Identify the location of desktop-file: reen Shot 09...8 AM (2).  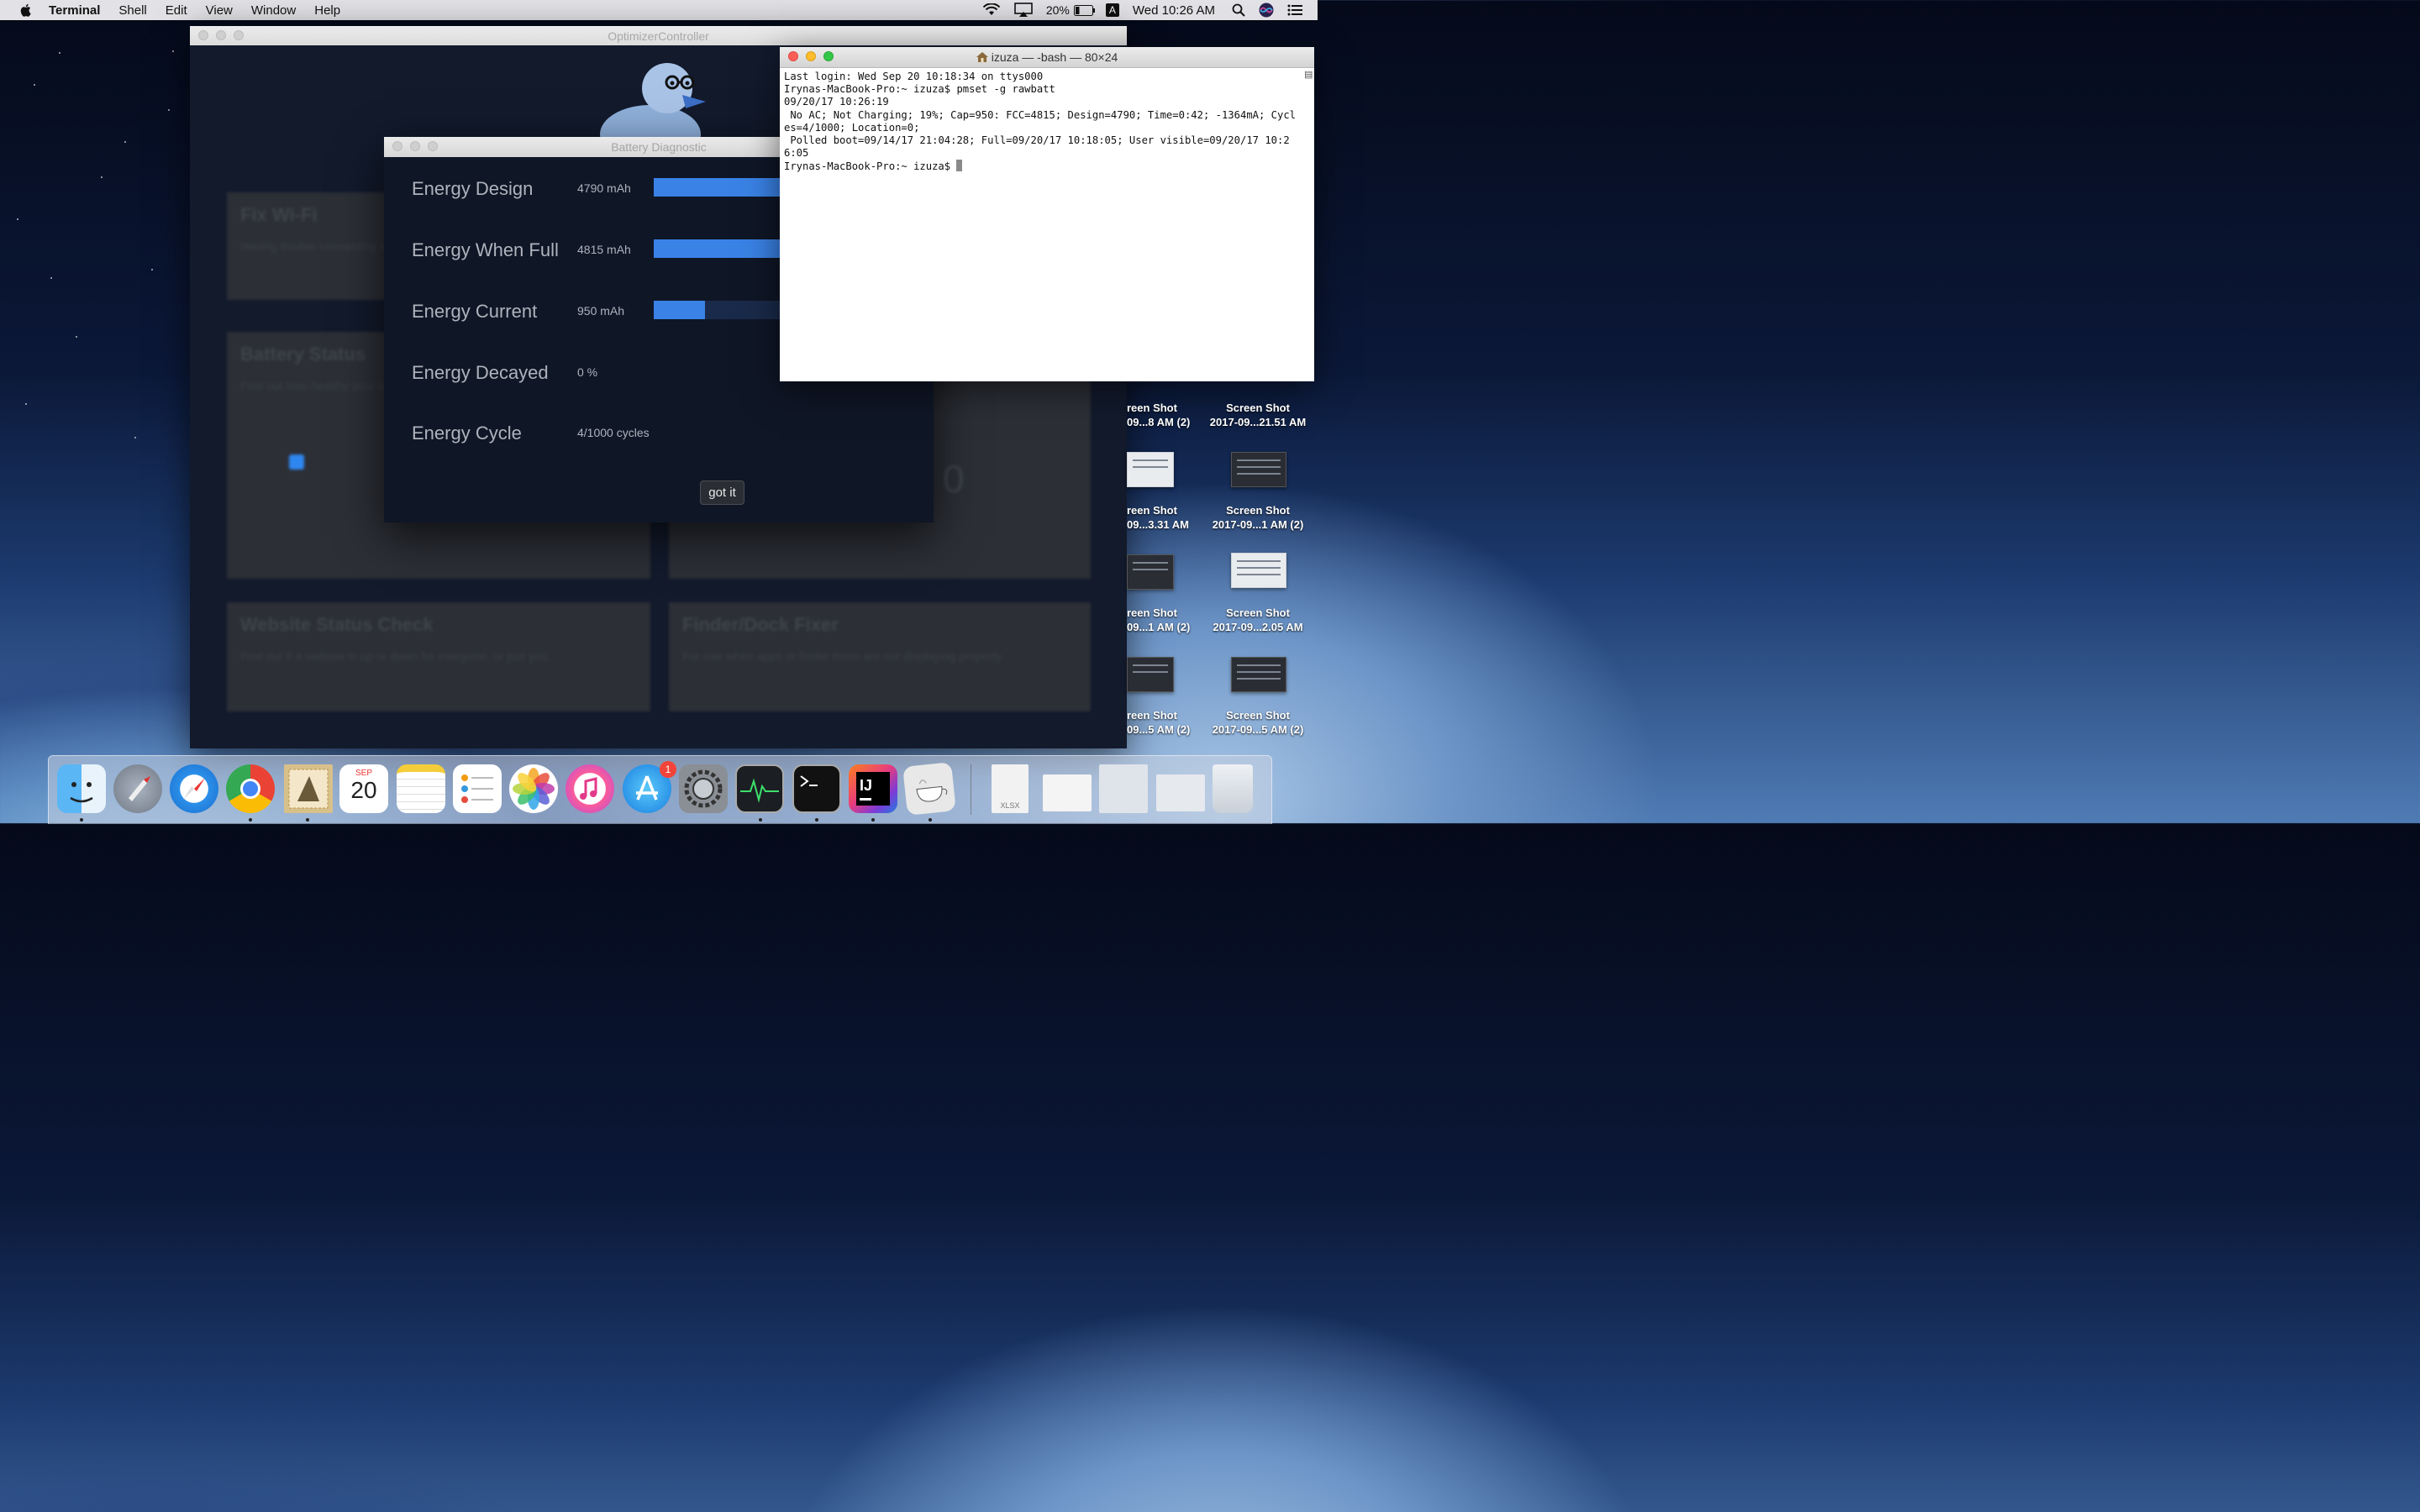
(1164, 415).